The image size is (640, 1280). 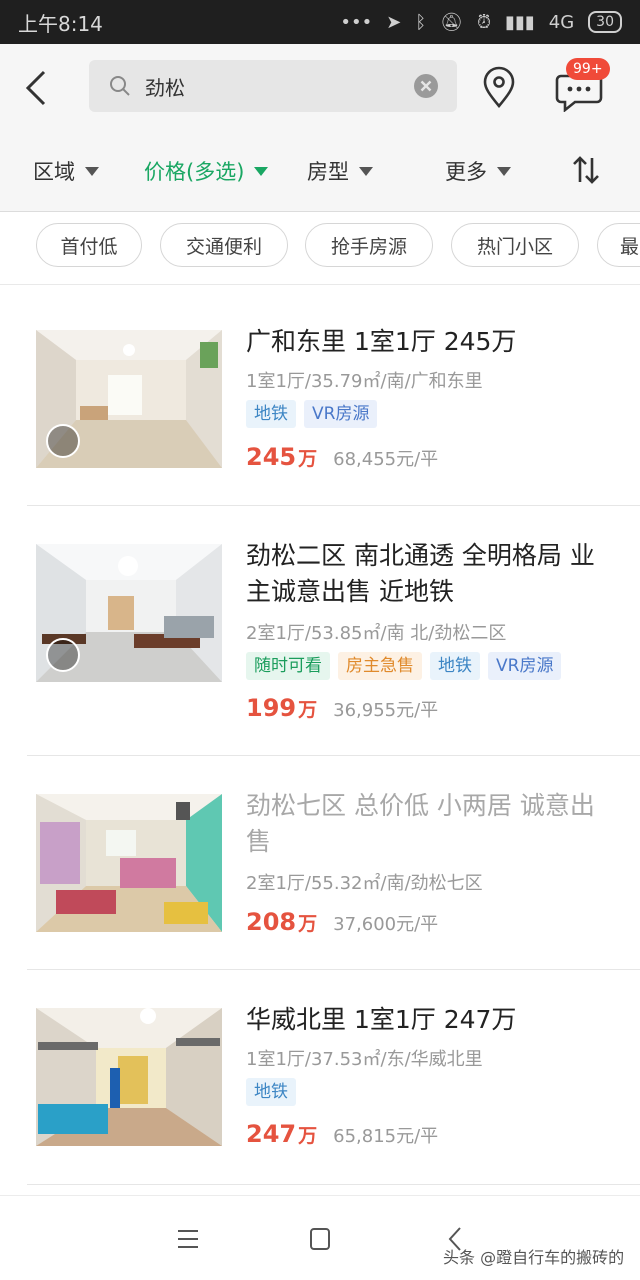 I want to click on sort-icon, so click(x=586, y=170).